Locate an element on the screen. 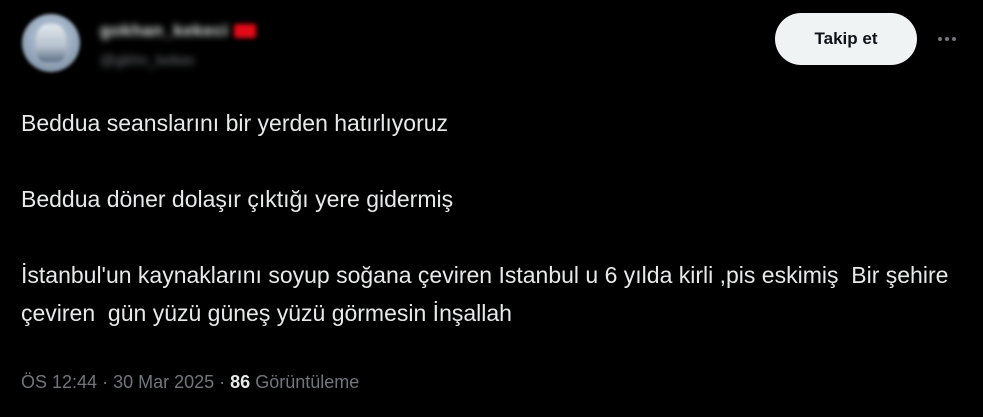 Image resolution: width=983 pixels, height=417 pixels. turkey-flag-icon is located at coordinates (245, 31).